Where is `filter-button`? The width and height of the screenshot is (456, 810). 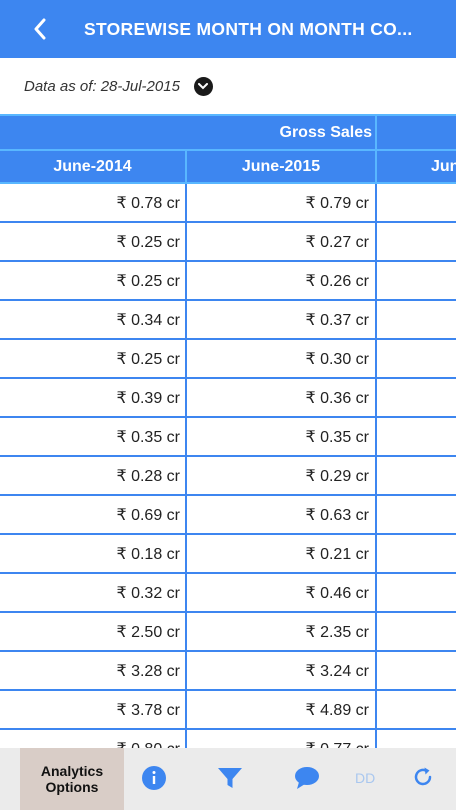 filter-button is located at coordinates (230, 778).